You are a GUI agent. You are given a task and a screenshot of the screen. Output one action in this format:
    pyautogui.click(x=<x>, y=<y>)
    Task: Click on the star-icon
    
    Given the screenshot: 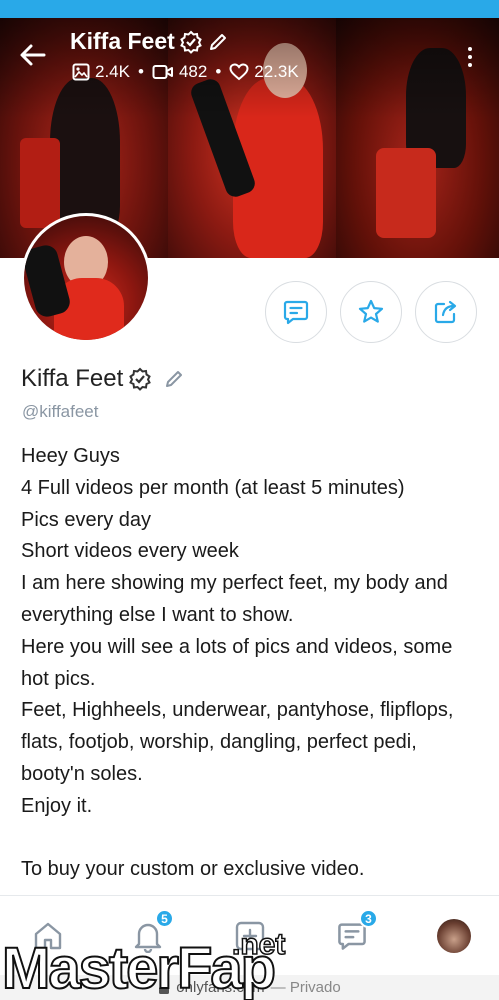 What is the action you would take?
    pyautogui.click(x=371, y=311)
    